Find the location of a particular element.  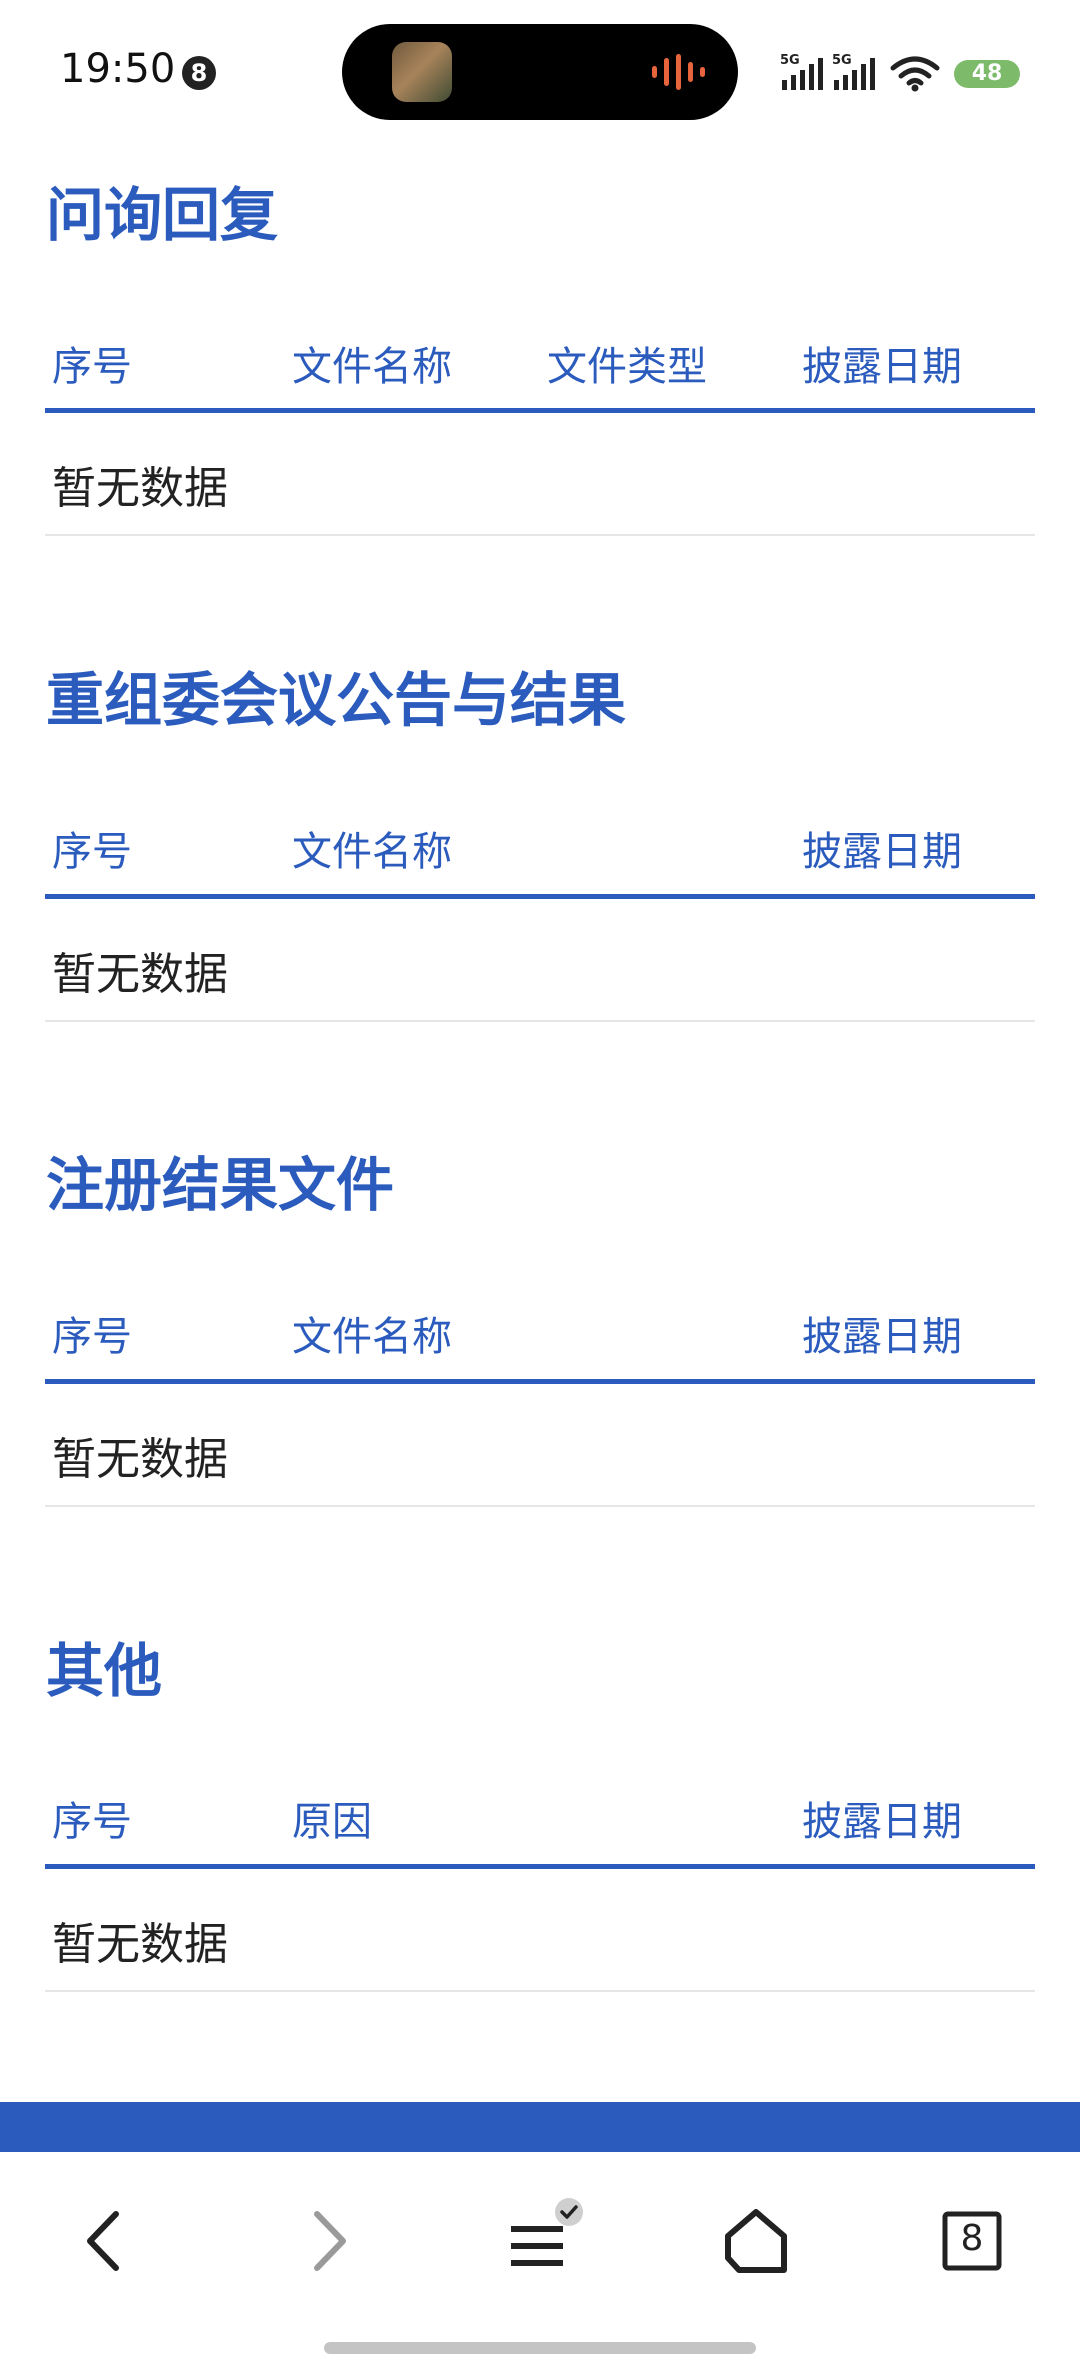

section-title: 问询回复 is located at coordinates (162, 215).